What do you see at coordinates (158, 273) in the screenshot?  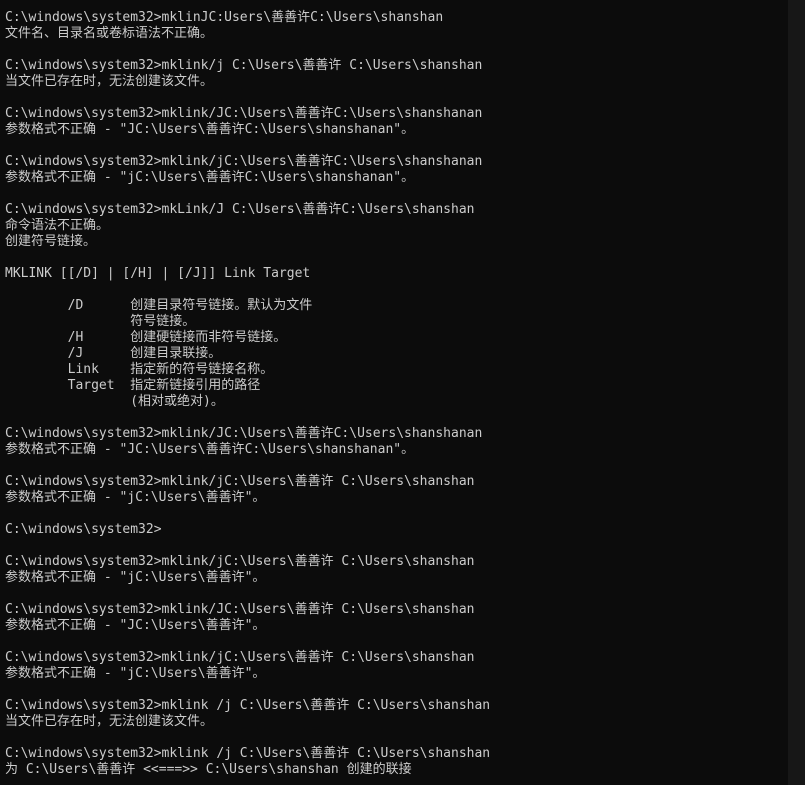 I see `console-line: MKLINK [[/D] | [/H] | [/J]] Link Target` at bounding box center [158, 273].